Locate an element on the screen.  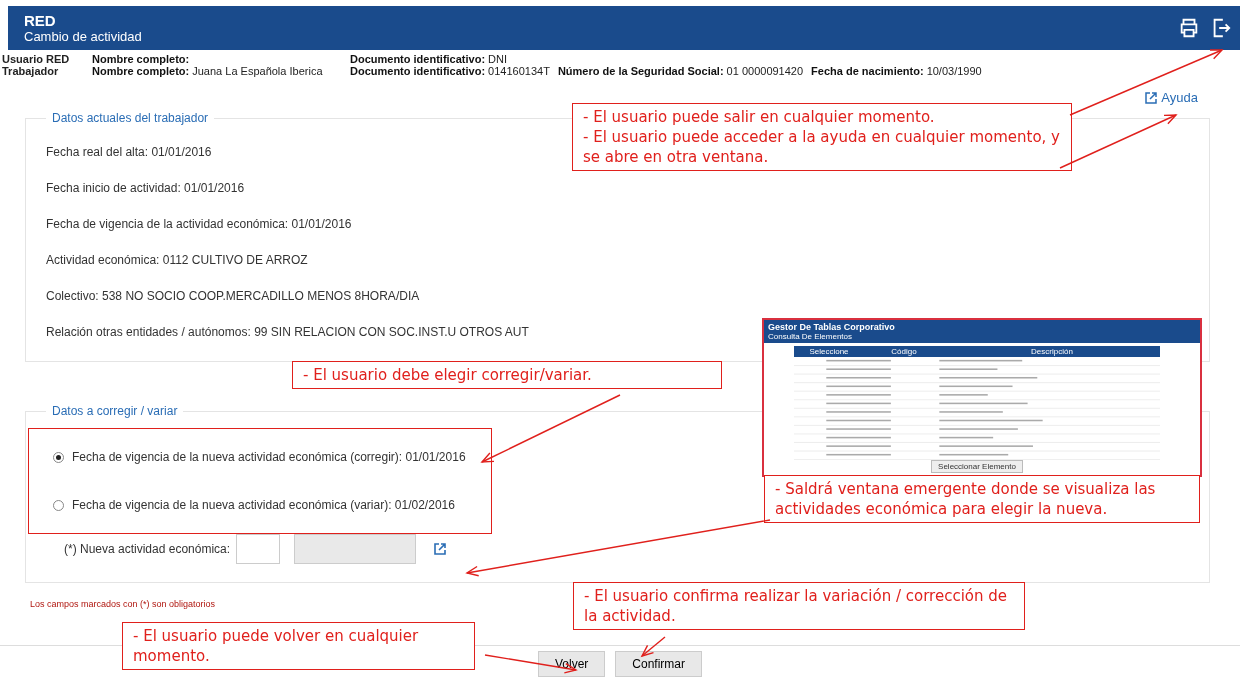
popup-subtitle: Consulta De Elementos is located at coordinates (811, 336).